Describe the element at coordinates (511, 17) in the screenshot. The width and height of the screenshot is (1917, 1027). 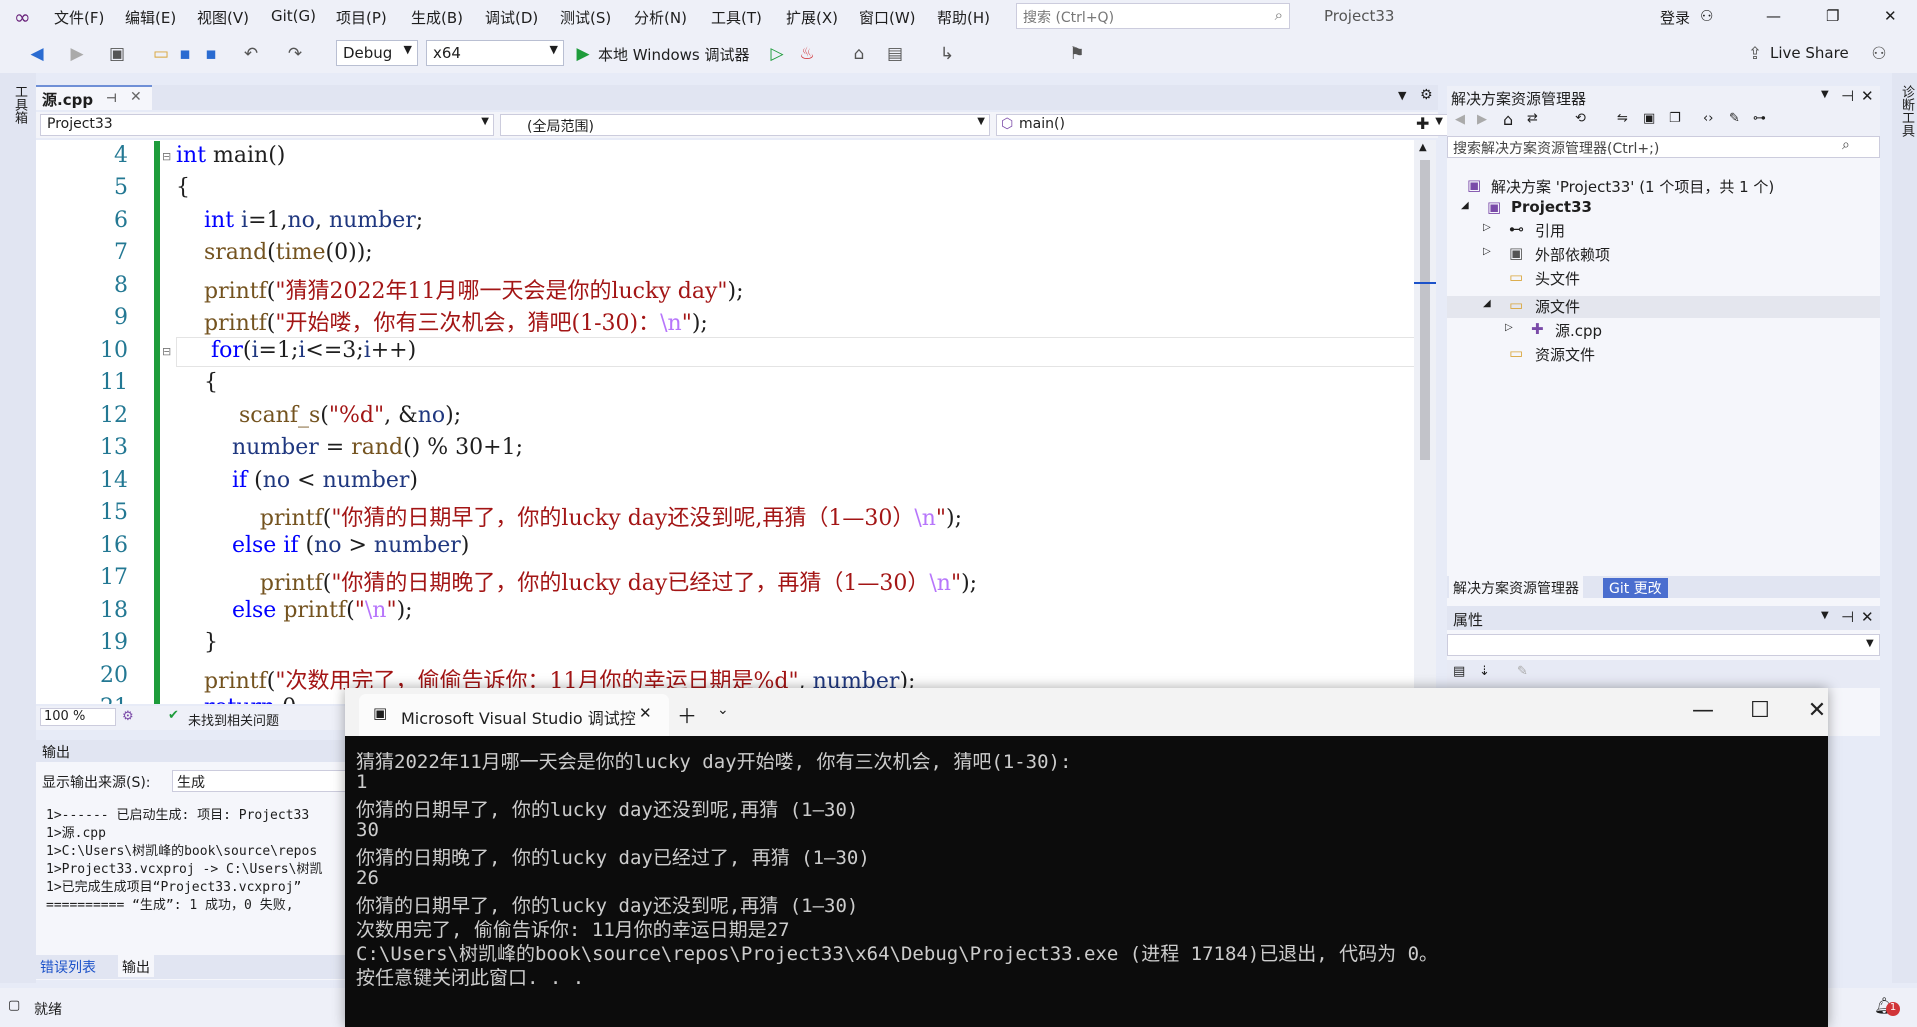
I see `menu-debug: 调试(D)` at that location.